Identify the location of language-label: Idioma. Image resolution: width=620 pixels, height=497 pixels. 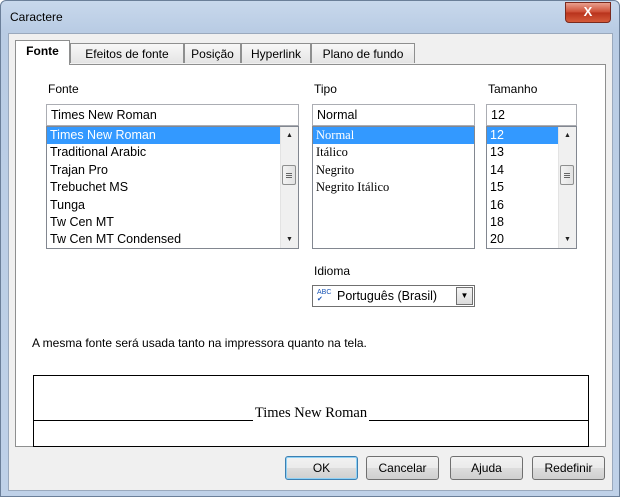
(332, 271).